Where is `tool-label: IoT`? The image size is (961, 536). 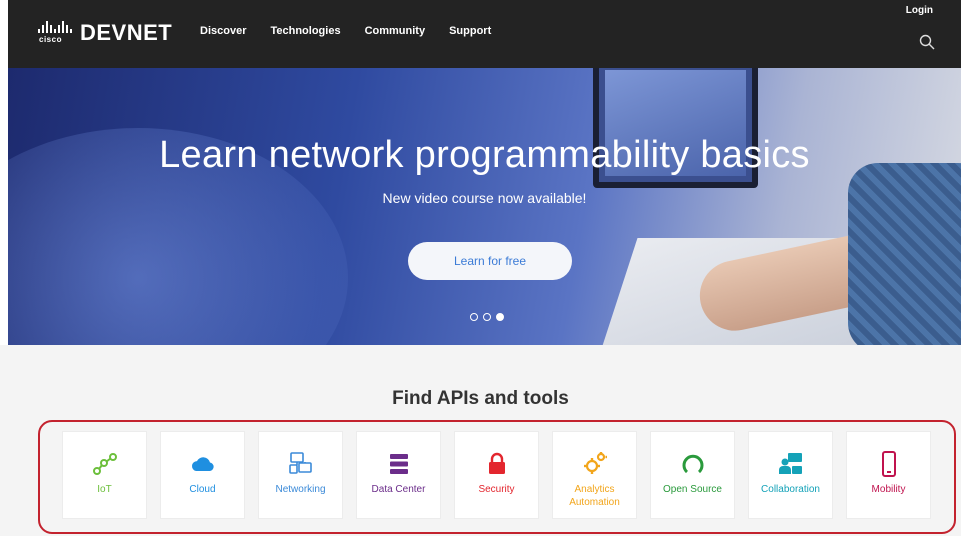
tool-label: IoT is located at coordinates (104, 489).